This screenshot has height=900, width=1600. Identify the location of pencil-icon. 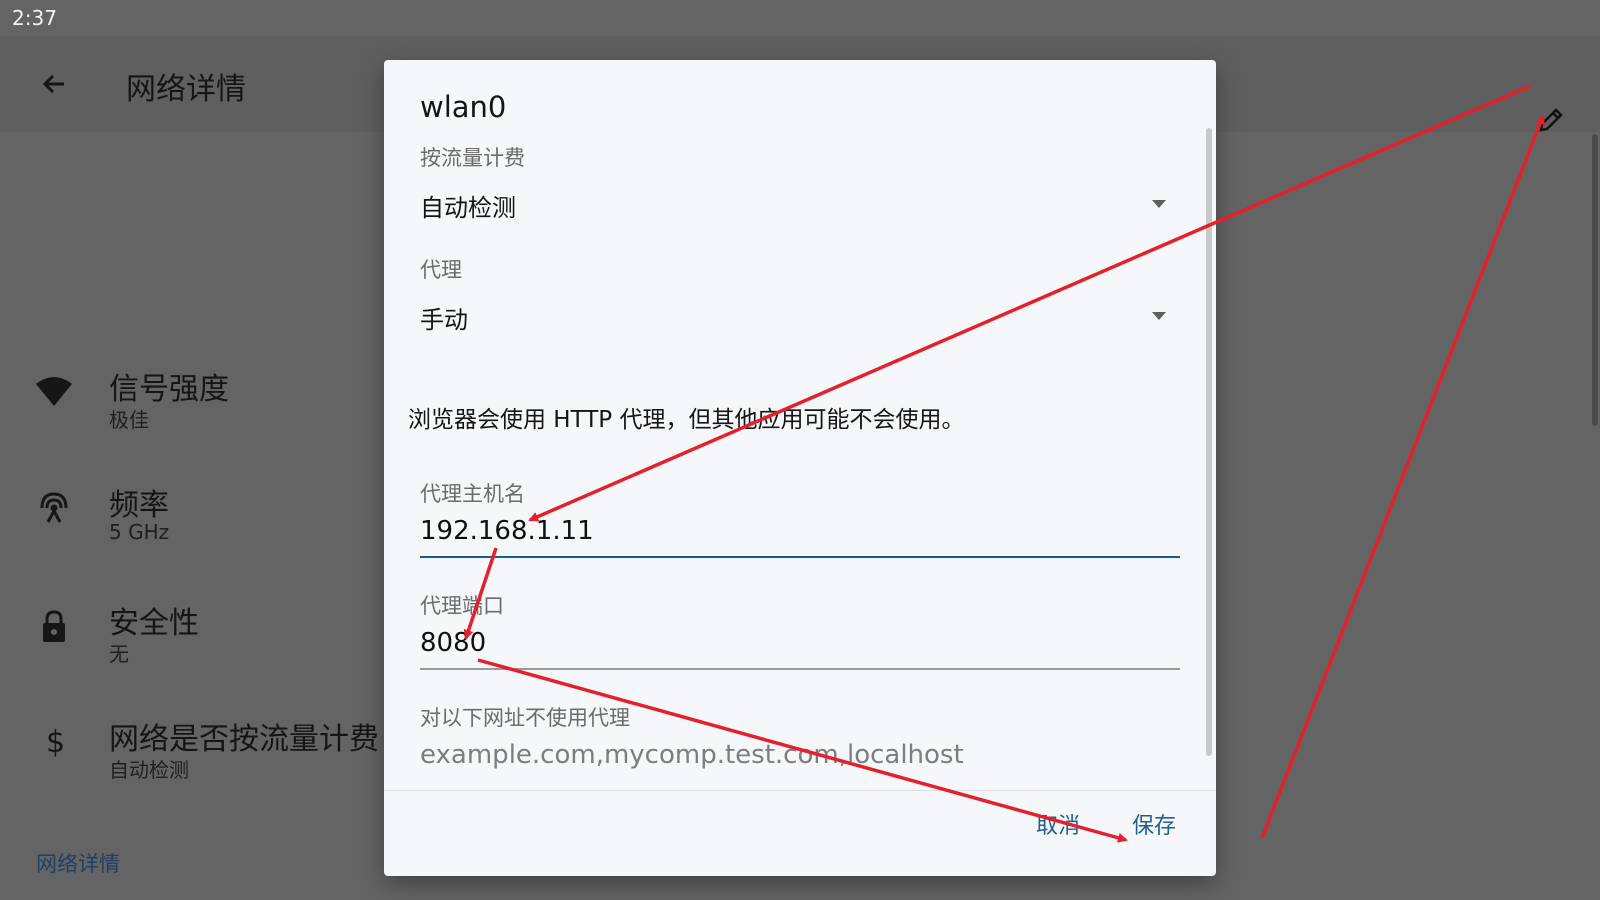
(1551, 120).